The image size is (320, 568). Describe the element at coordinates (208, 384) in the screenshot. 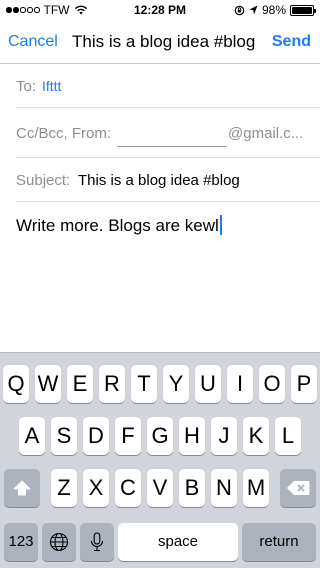

I see `key-u: U` at that location.